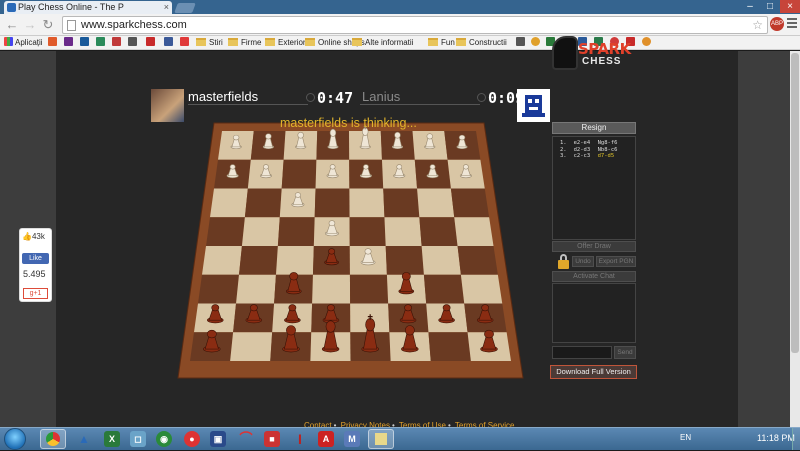  What do you see at coordinates (27, 236) in the screenshot?
I see `thumbs-up-icon: 👍` at bounding box center [27, 236].